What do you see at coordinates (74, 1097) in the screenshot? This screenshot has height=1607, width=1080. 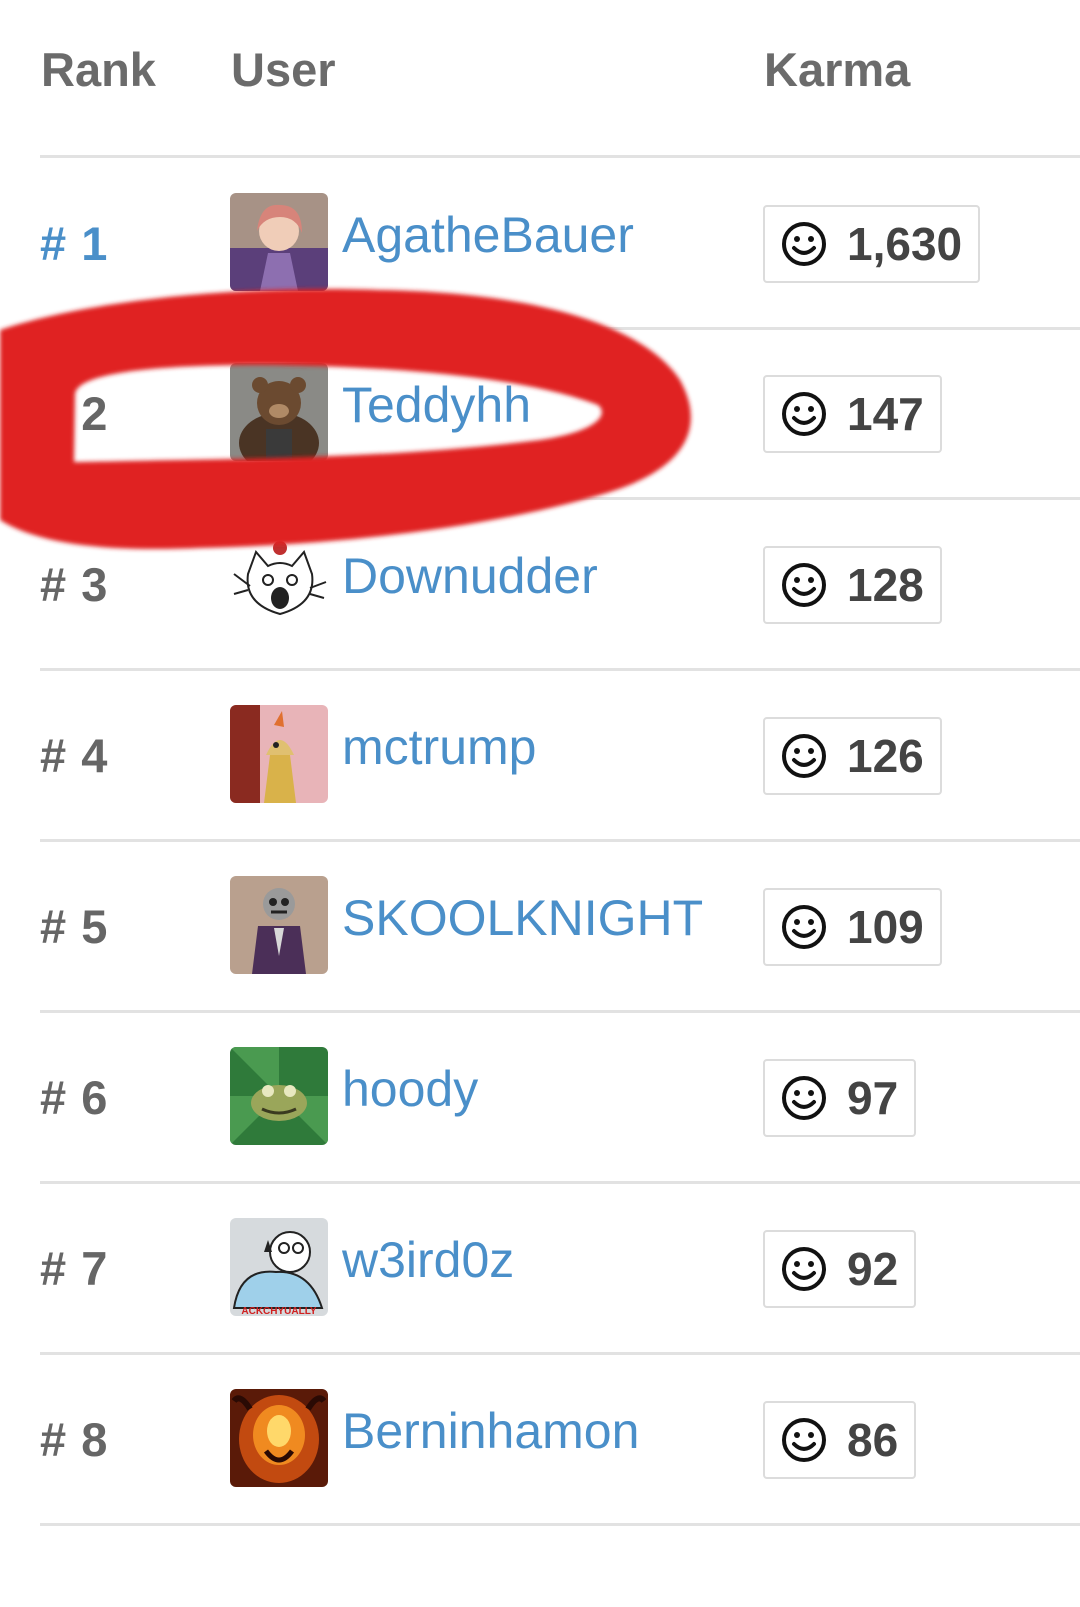 I see `rank-label: # 6` at bounding box center [74, 1097].